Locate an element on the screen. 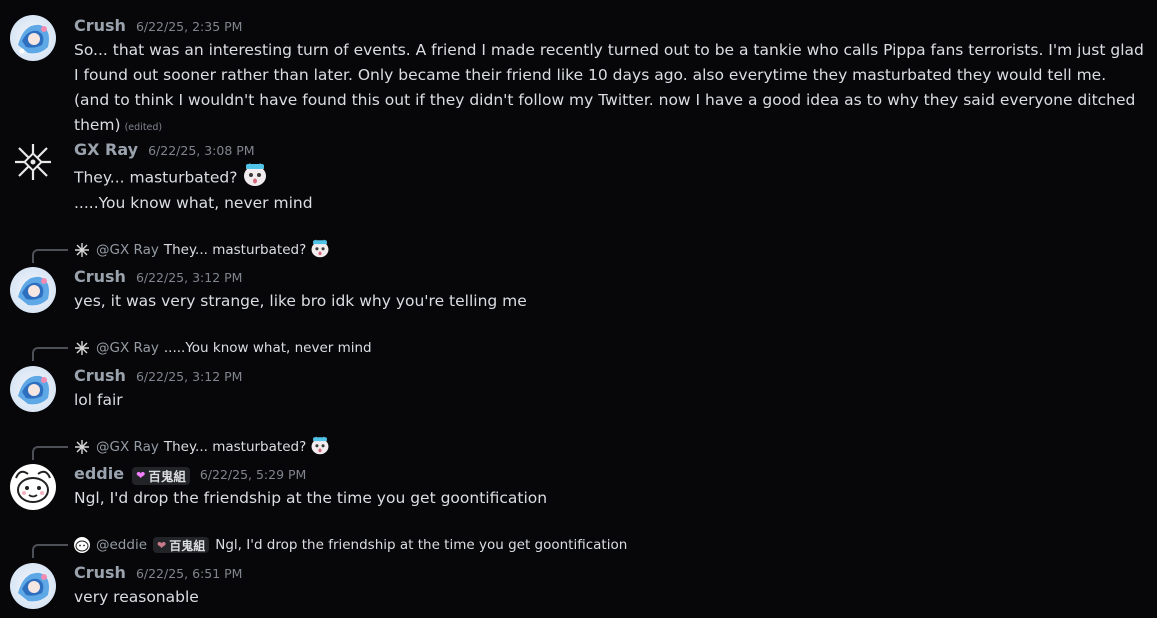 The image size is (1157, 618). message-text: lol fair is located at coordinates (98, 400).